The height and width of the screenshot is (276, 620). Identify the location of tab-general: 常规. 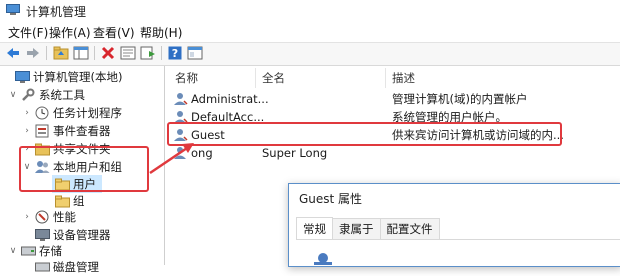
(314, 228).